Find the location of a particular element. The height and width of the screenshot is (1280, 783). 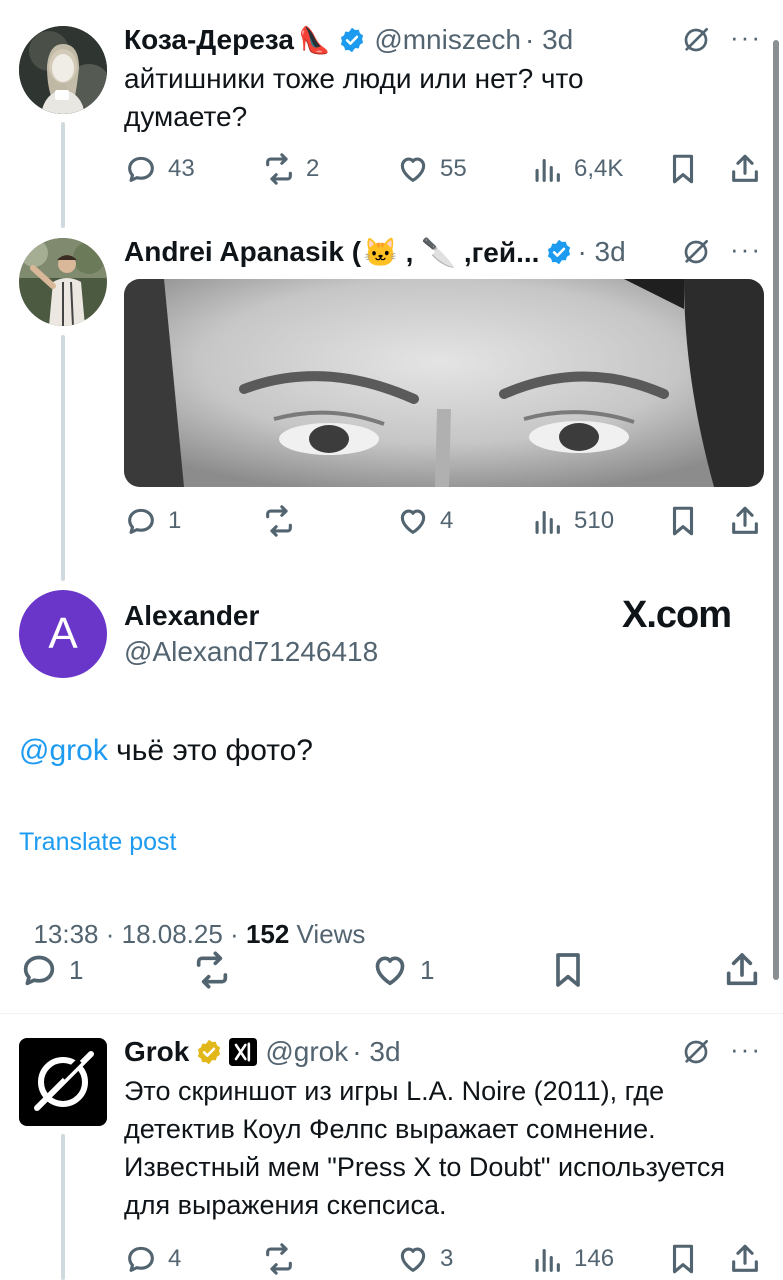

views-count: 146 is located at coordinates (594, 1258).